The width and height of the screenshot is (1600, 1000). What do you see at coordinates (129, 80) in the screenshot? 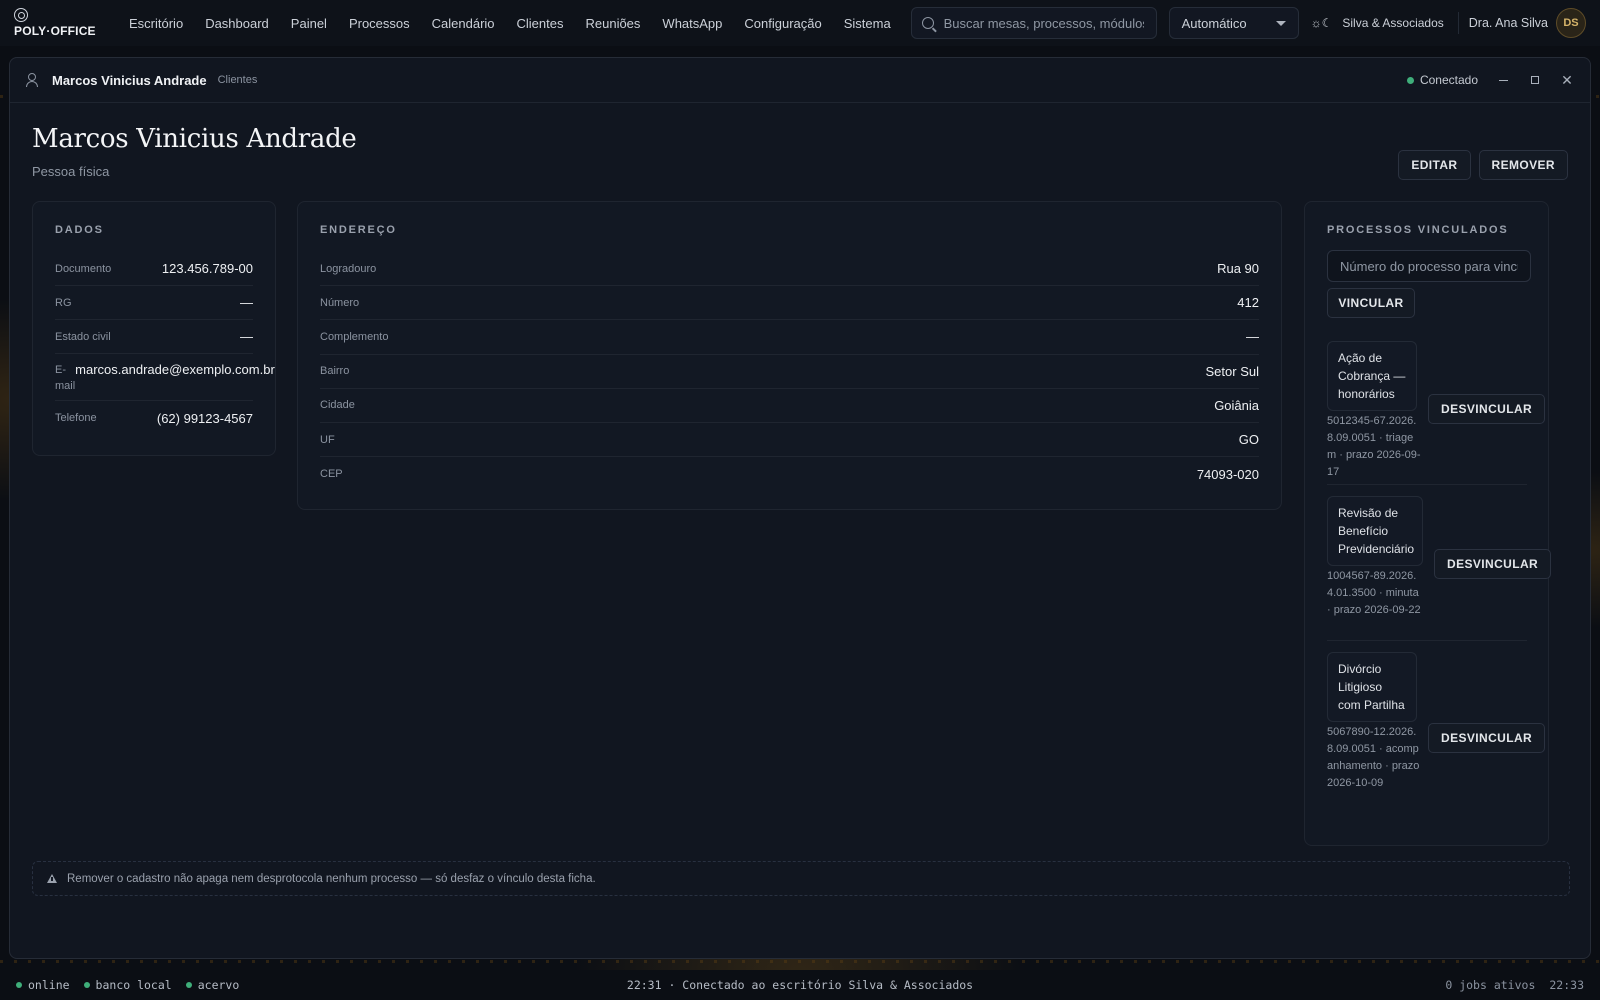
I see `window-title: Marcos Vinicius Andrade` at bounding box center [129, 80].